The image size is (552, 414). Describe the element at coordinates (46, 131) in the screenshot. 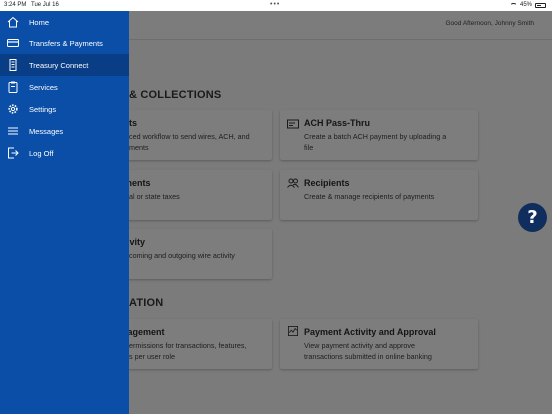

I see `nav-item-label: Messages` at that location.